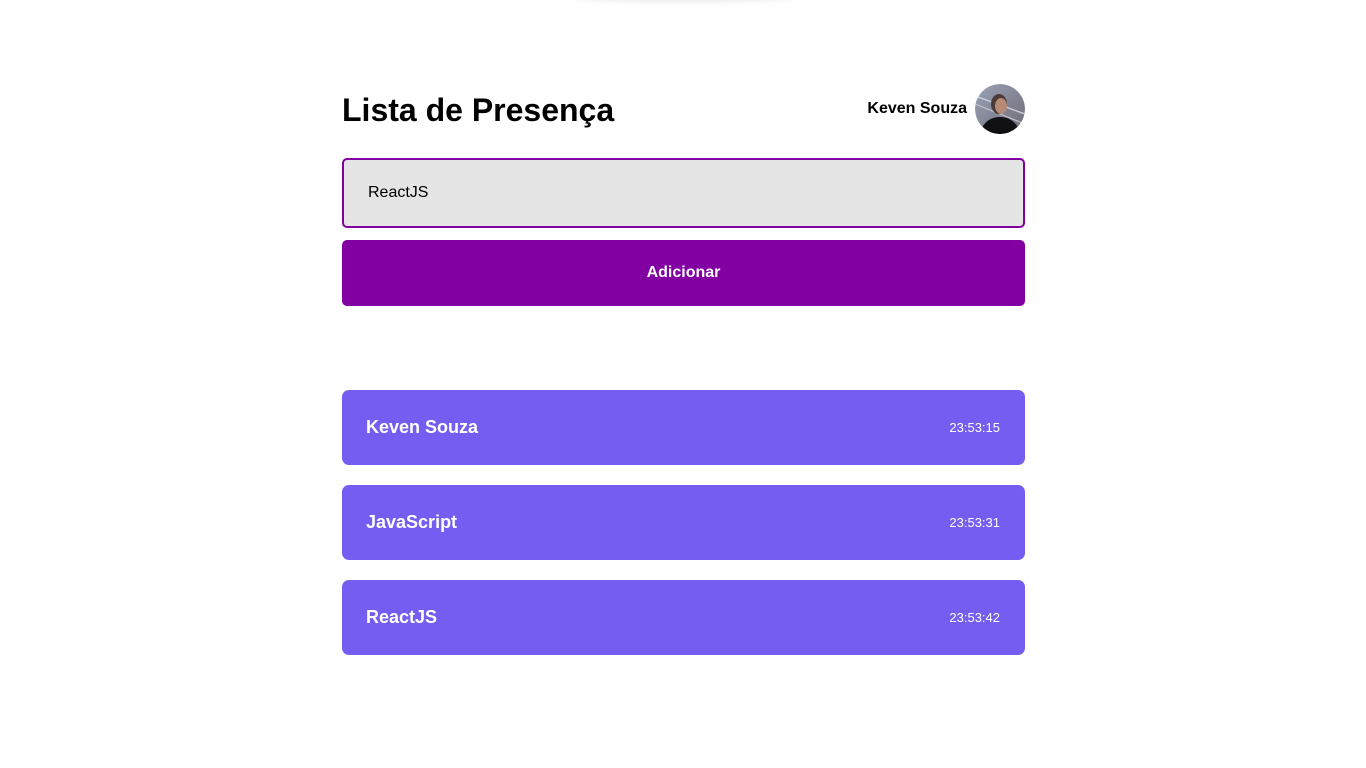 The width and height of the screenshot is (1366, 768). I want to click on list-item: JavaScript 23:53:31, so click(683, 522).